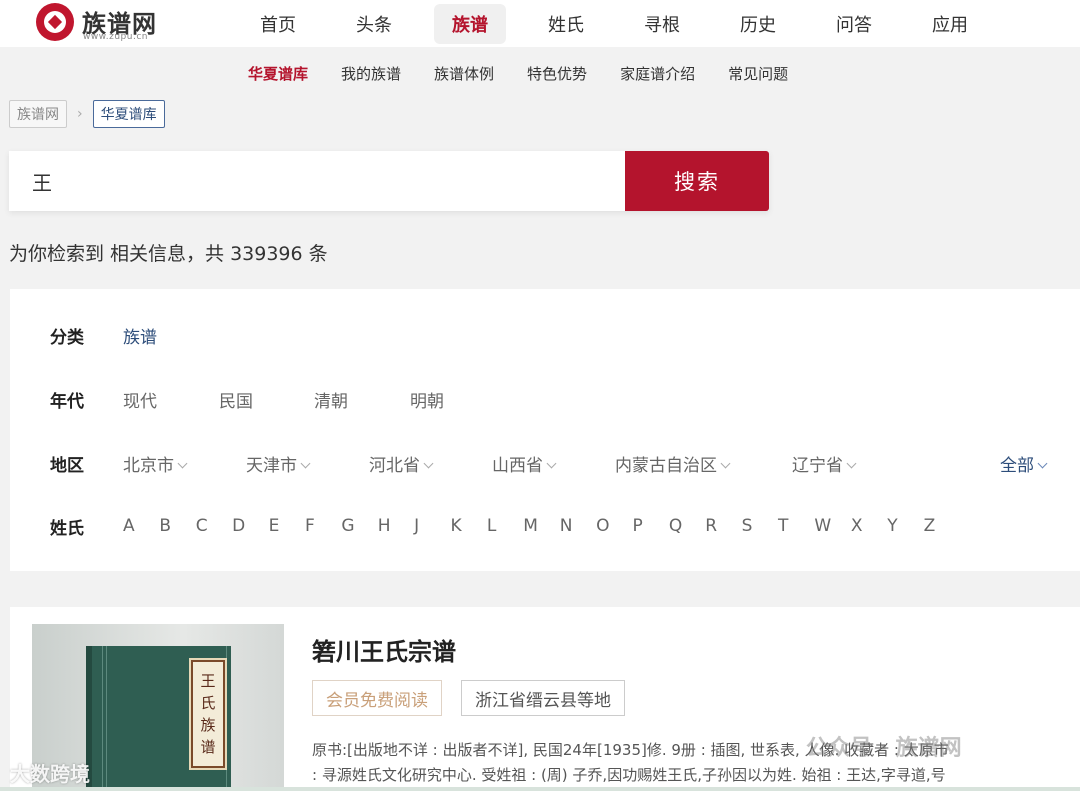  Describe the element at coordinates (687, 526) in the screenshot. I see `surname-letter: Q` at that location.